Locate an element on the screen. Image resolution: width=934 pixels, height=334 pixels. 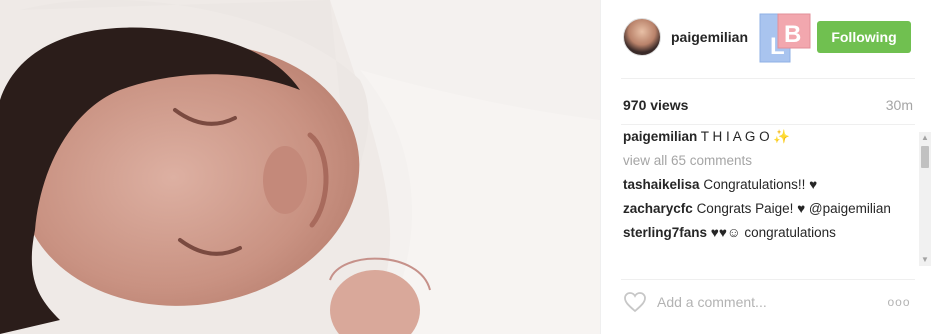
stats-divider is located at coordinates (768, 124).